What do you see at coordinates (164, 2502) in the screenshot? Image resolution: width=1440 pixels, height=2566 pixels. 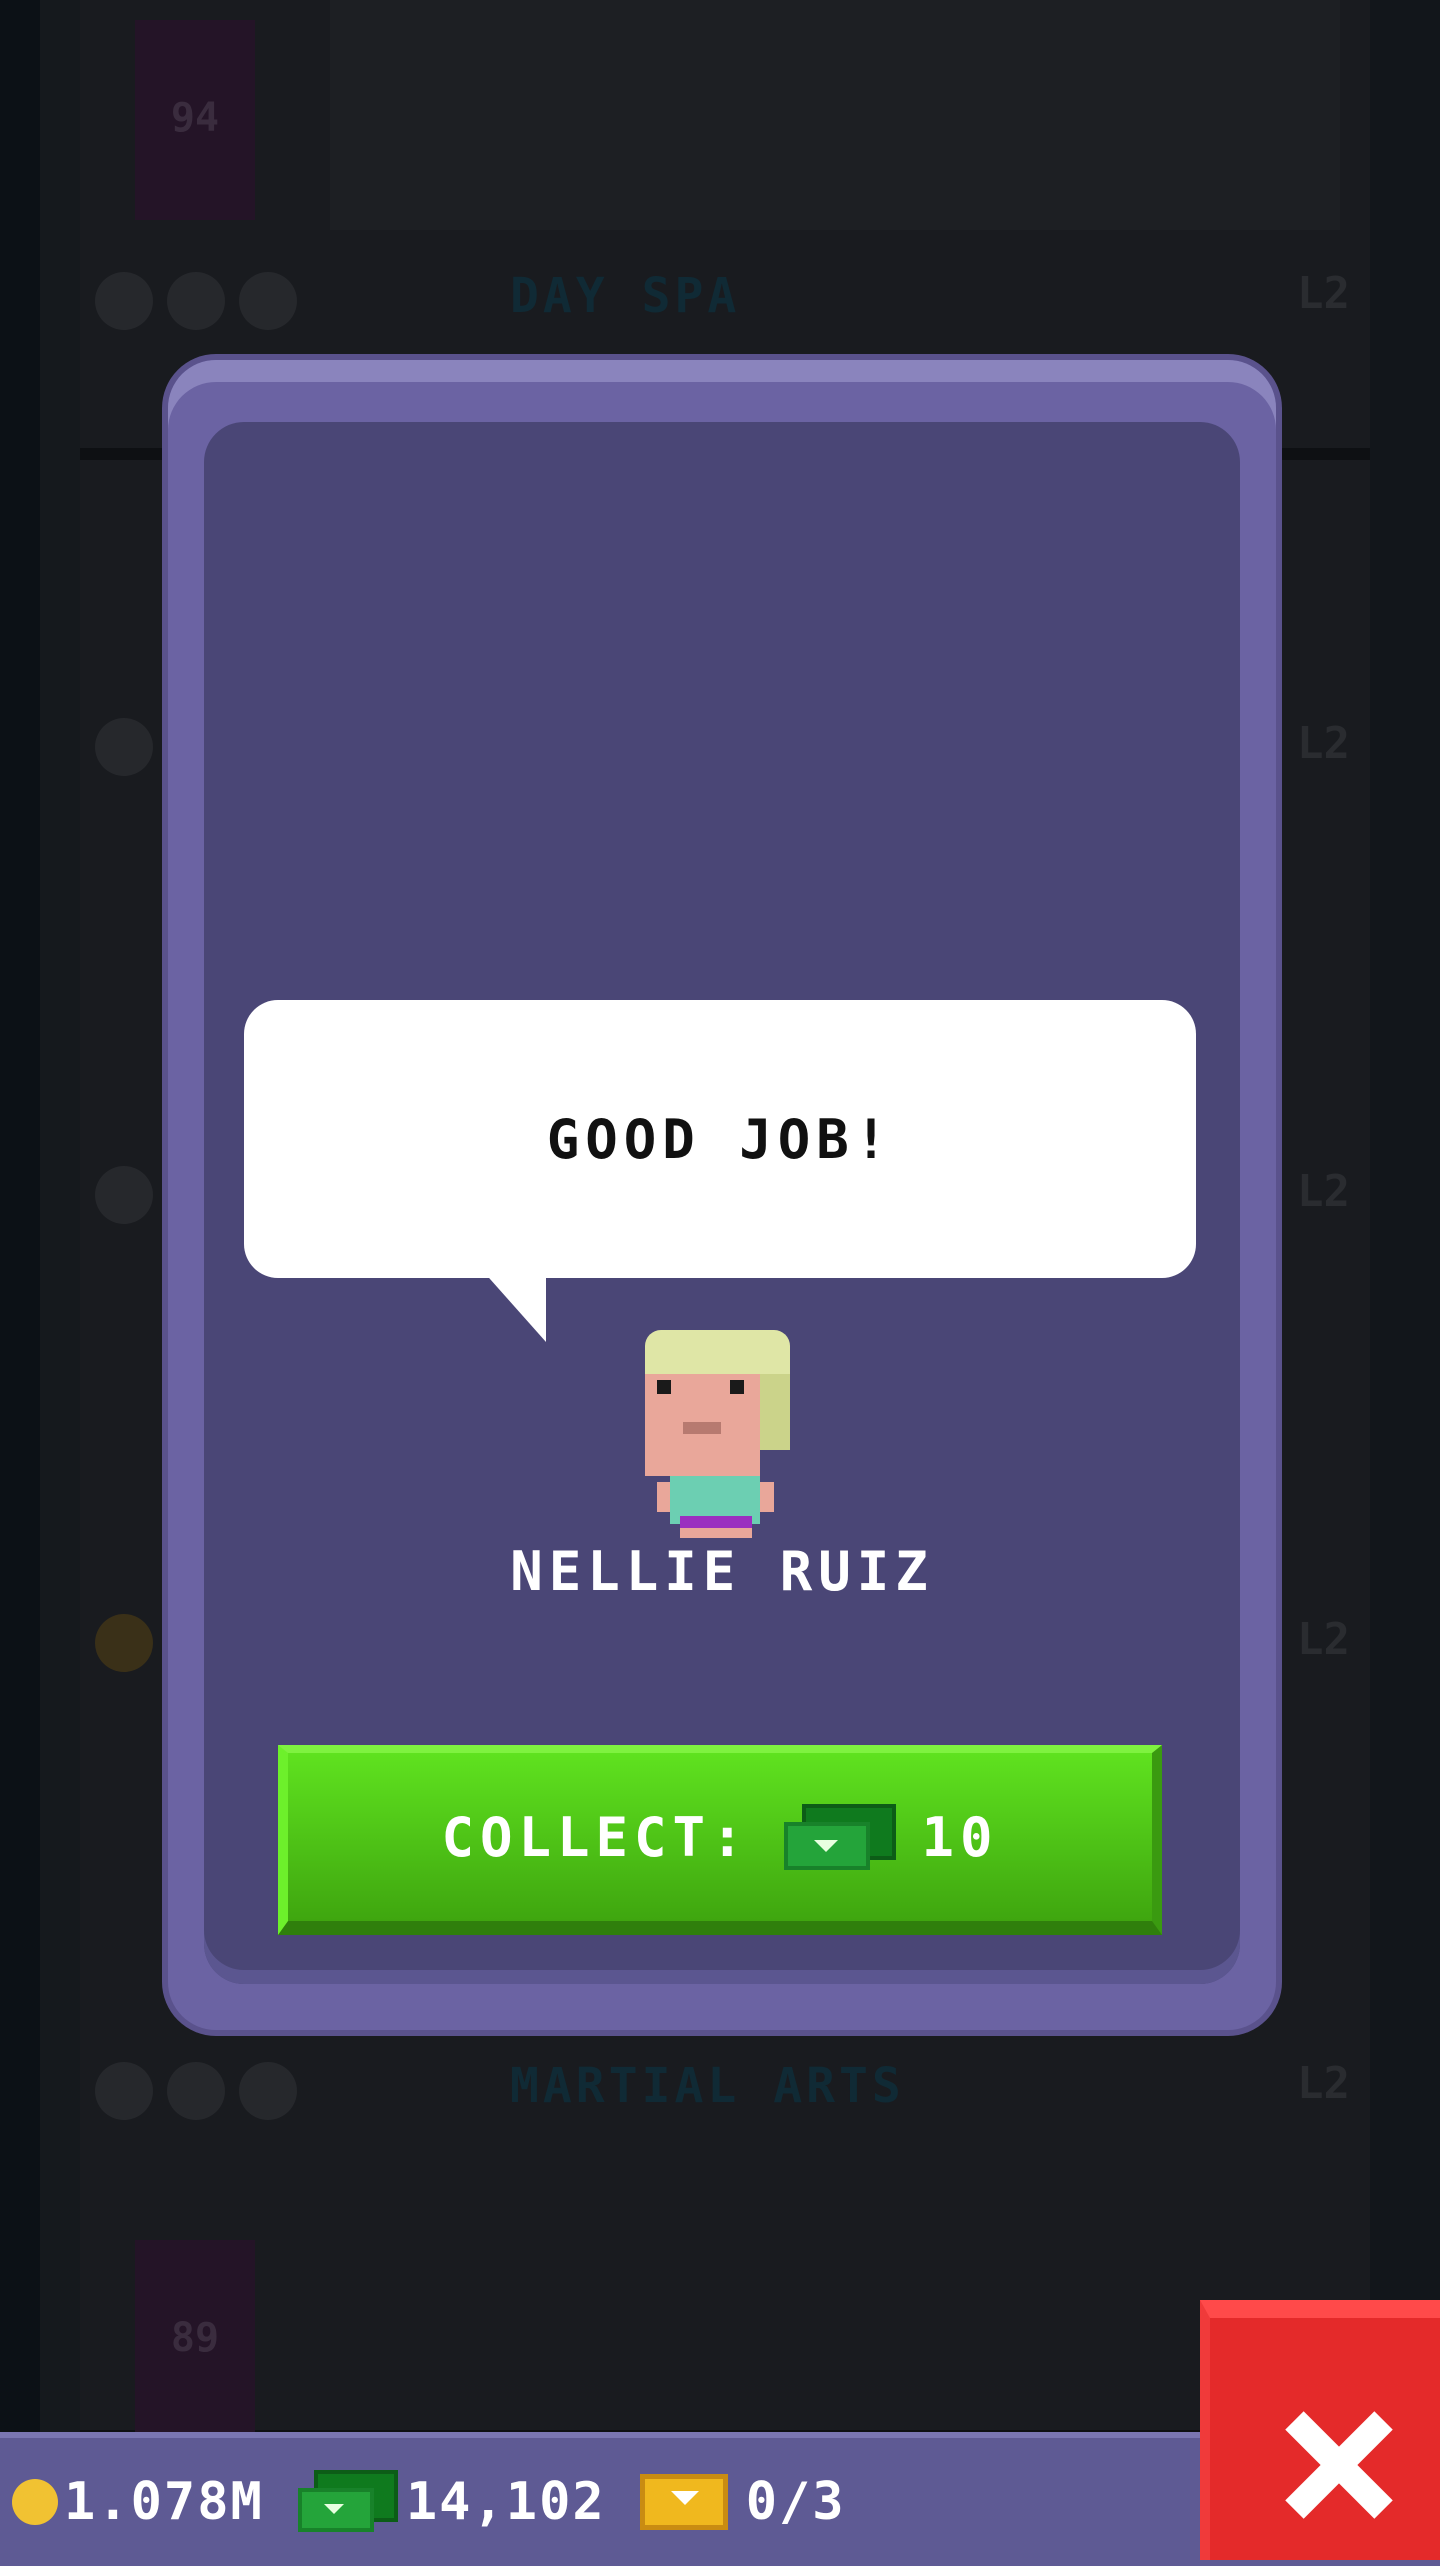 I see `coins-value: 1.078M` at bounding box center [164, 2502].